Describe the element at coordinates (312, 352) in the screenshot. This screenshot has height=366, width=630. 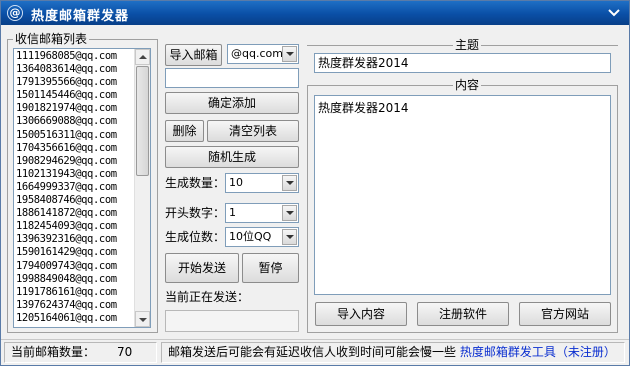
I see `status-message: 邮箱发送后可能会有延迟收信人收到时间可能会慢一些` at that location.